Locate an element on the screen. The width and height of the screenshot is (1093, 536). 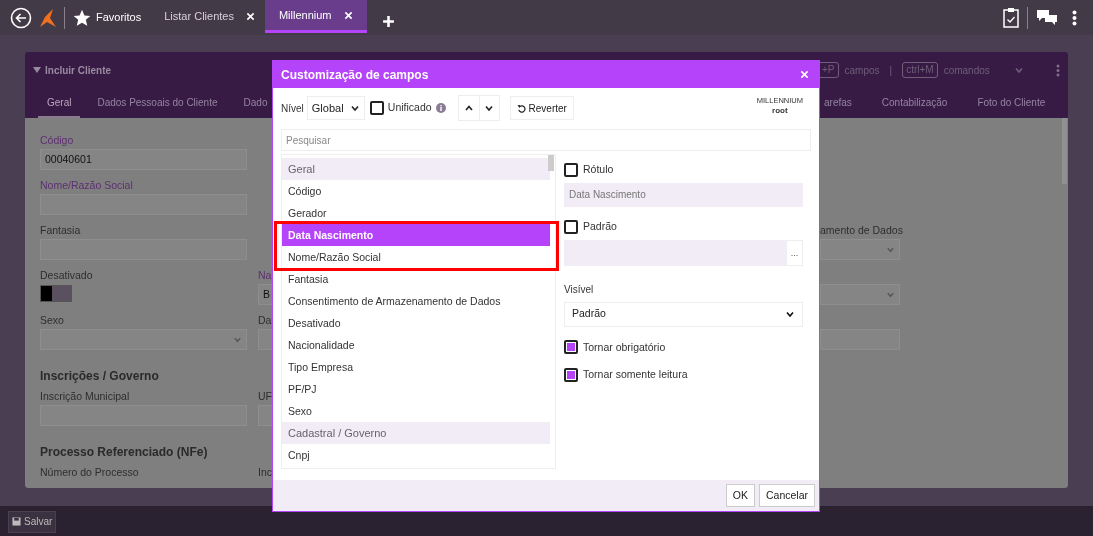
field-label: Visível is located at coordinates (579, 289).